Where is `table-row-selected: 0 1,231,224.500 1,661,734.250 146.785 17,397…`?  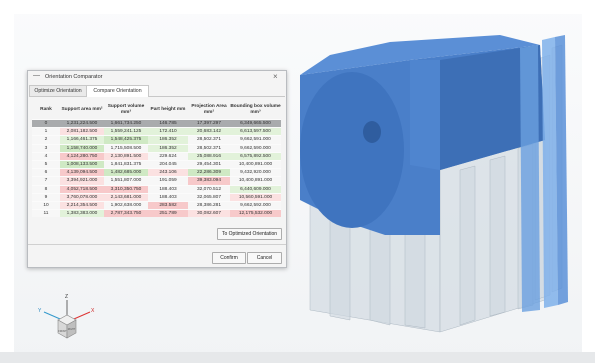 table-row-selected: 0 1,231,224.500 1,661,734.250 146.785 17,397… is located at coordinates (156, 123).